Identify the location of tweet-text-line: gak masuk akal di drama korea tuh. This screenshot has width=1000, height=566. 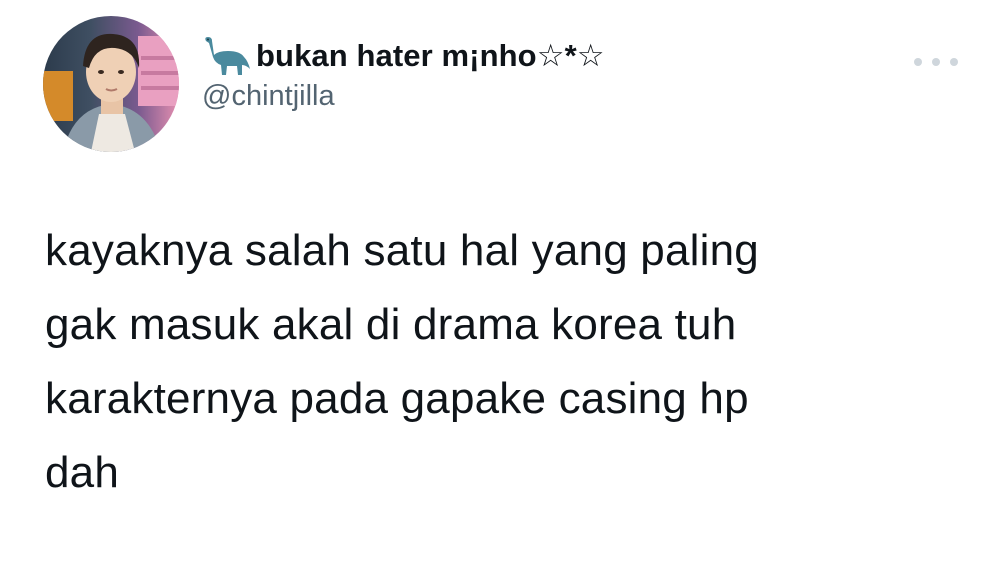
(391, 324).